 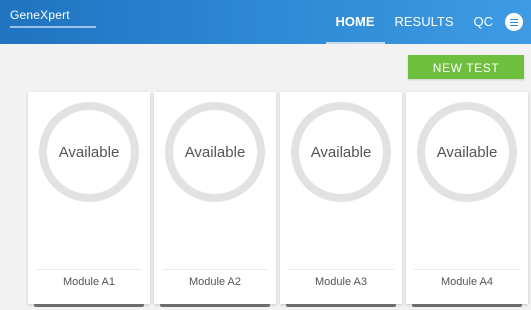 I want to click on module-label: Module A4, so click(x=467, y=282).